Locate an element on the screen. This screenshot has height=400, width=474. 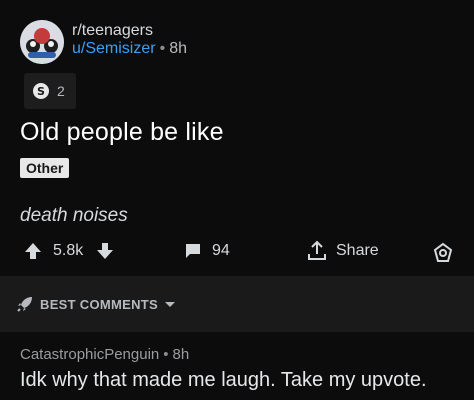
svg-text: S is located at coordinates (41, 91).